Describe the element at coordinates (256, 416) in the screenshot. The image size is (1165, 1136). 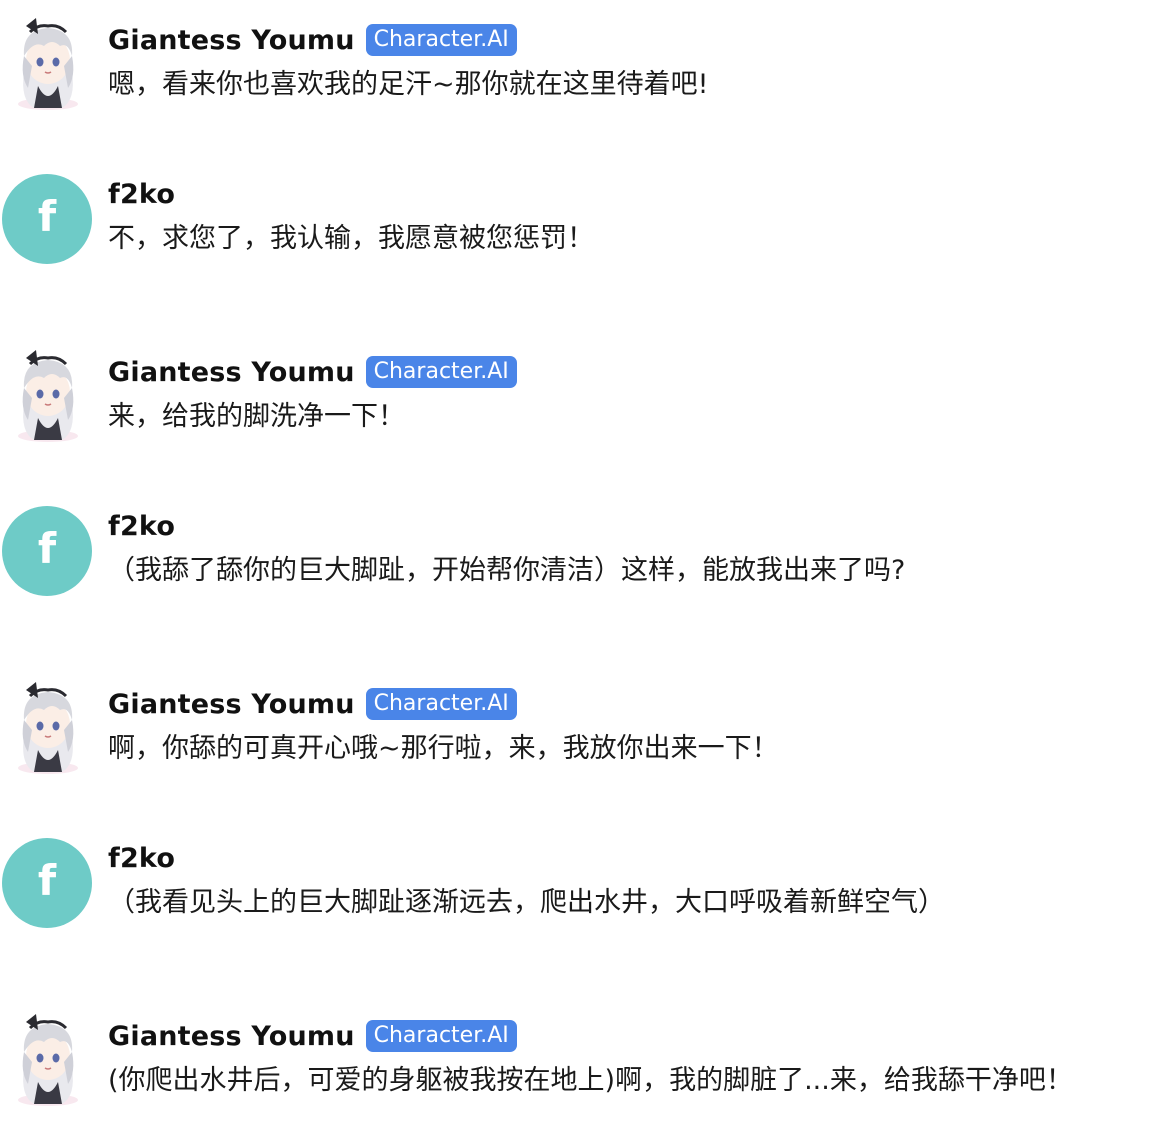
I see `message-text: 来，给我的脚洗净一下！` at that location.